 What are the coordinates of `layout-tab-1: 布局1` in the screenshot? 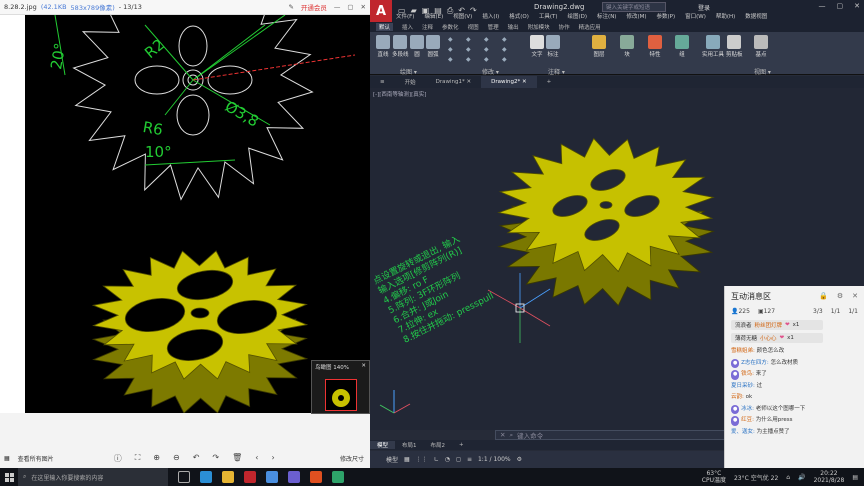 It's located at (409, 445).